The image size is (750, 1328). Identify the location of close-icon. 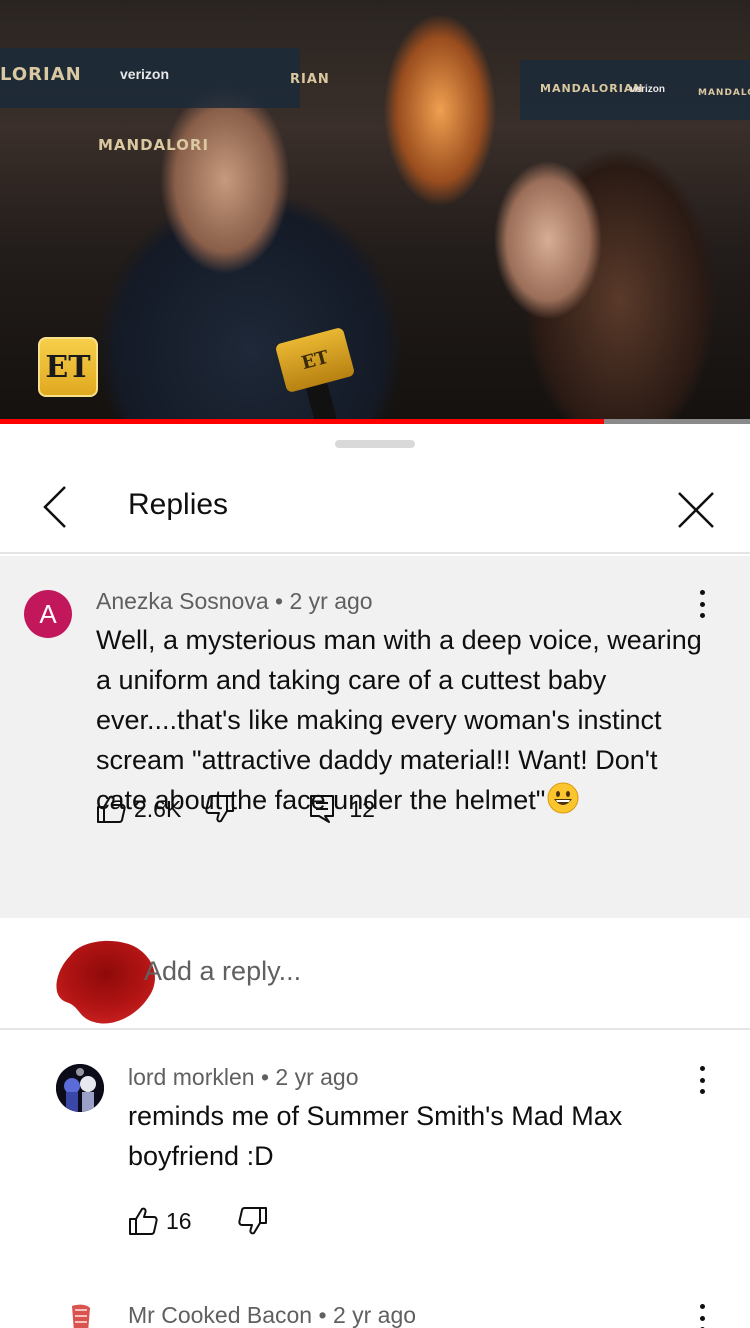
(696, 510).